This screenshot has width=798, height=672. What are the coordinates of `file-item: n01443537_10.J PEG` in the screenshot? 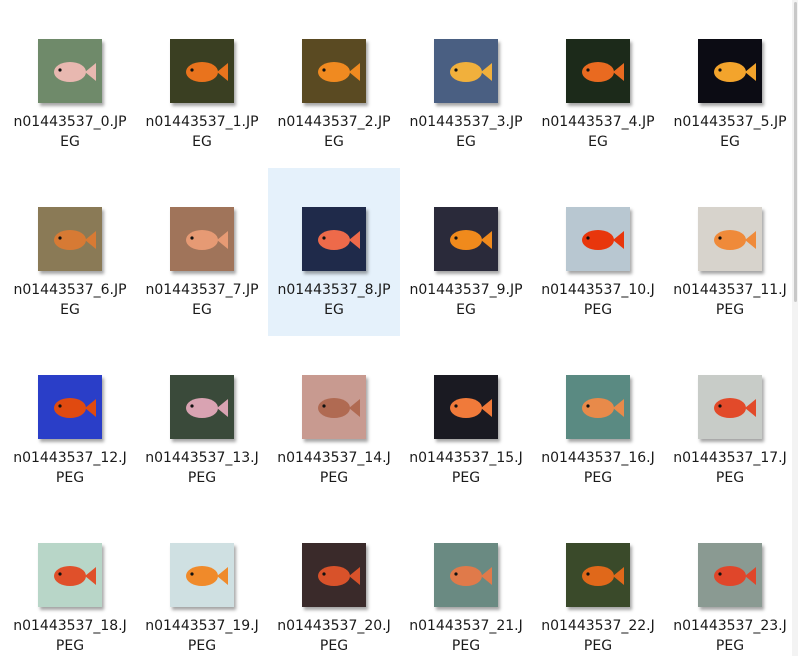 It's located at (598, 252).